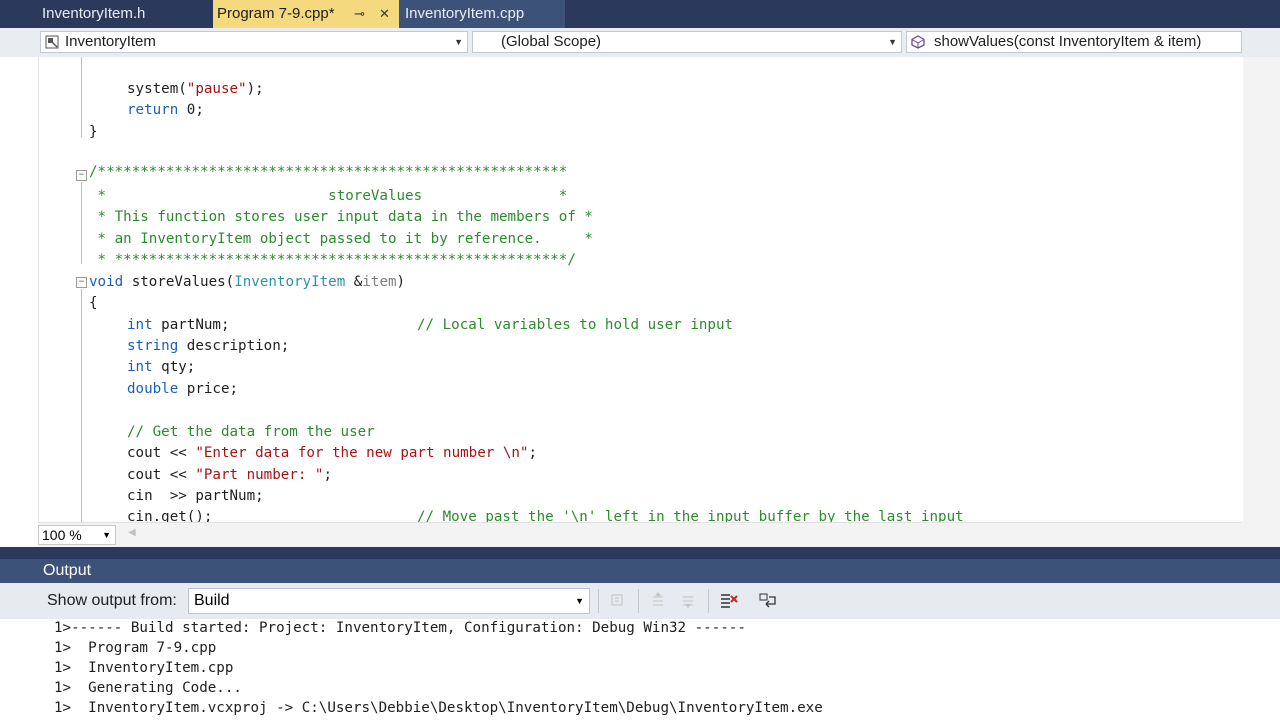  What do you see at coordinates (132, 532) in the screenshot?
I see `scroll-left-icon: ◀` at bounding box center [132, 532].